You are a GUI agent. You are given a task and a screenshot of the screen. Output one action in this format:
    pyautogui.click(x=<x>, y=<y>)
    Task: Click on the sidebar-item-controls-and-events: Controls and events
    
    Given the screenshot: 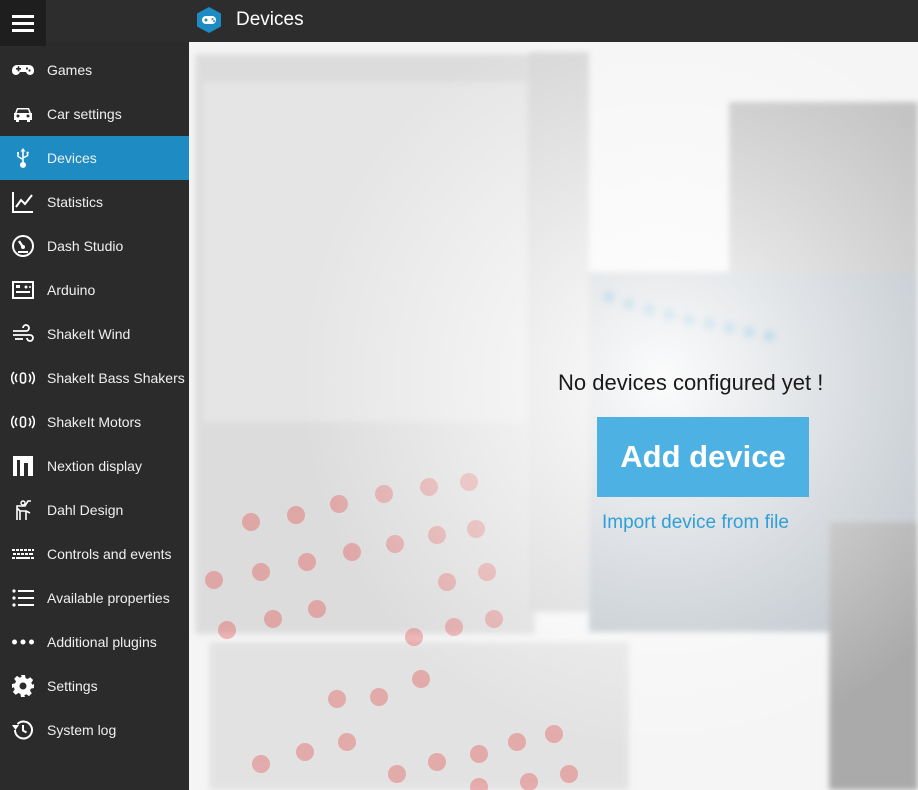 What is the action you would take?
    pyautogui.click(x=94, y=554)
    